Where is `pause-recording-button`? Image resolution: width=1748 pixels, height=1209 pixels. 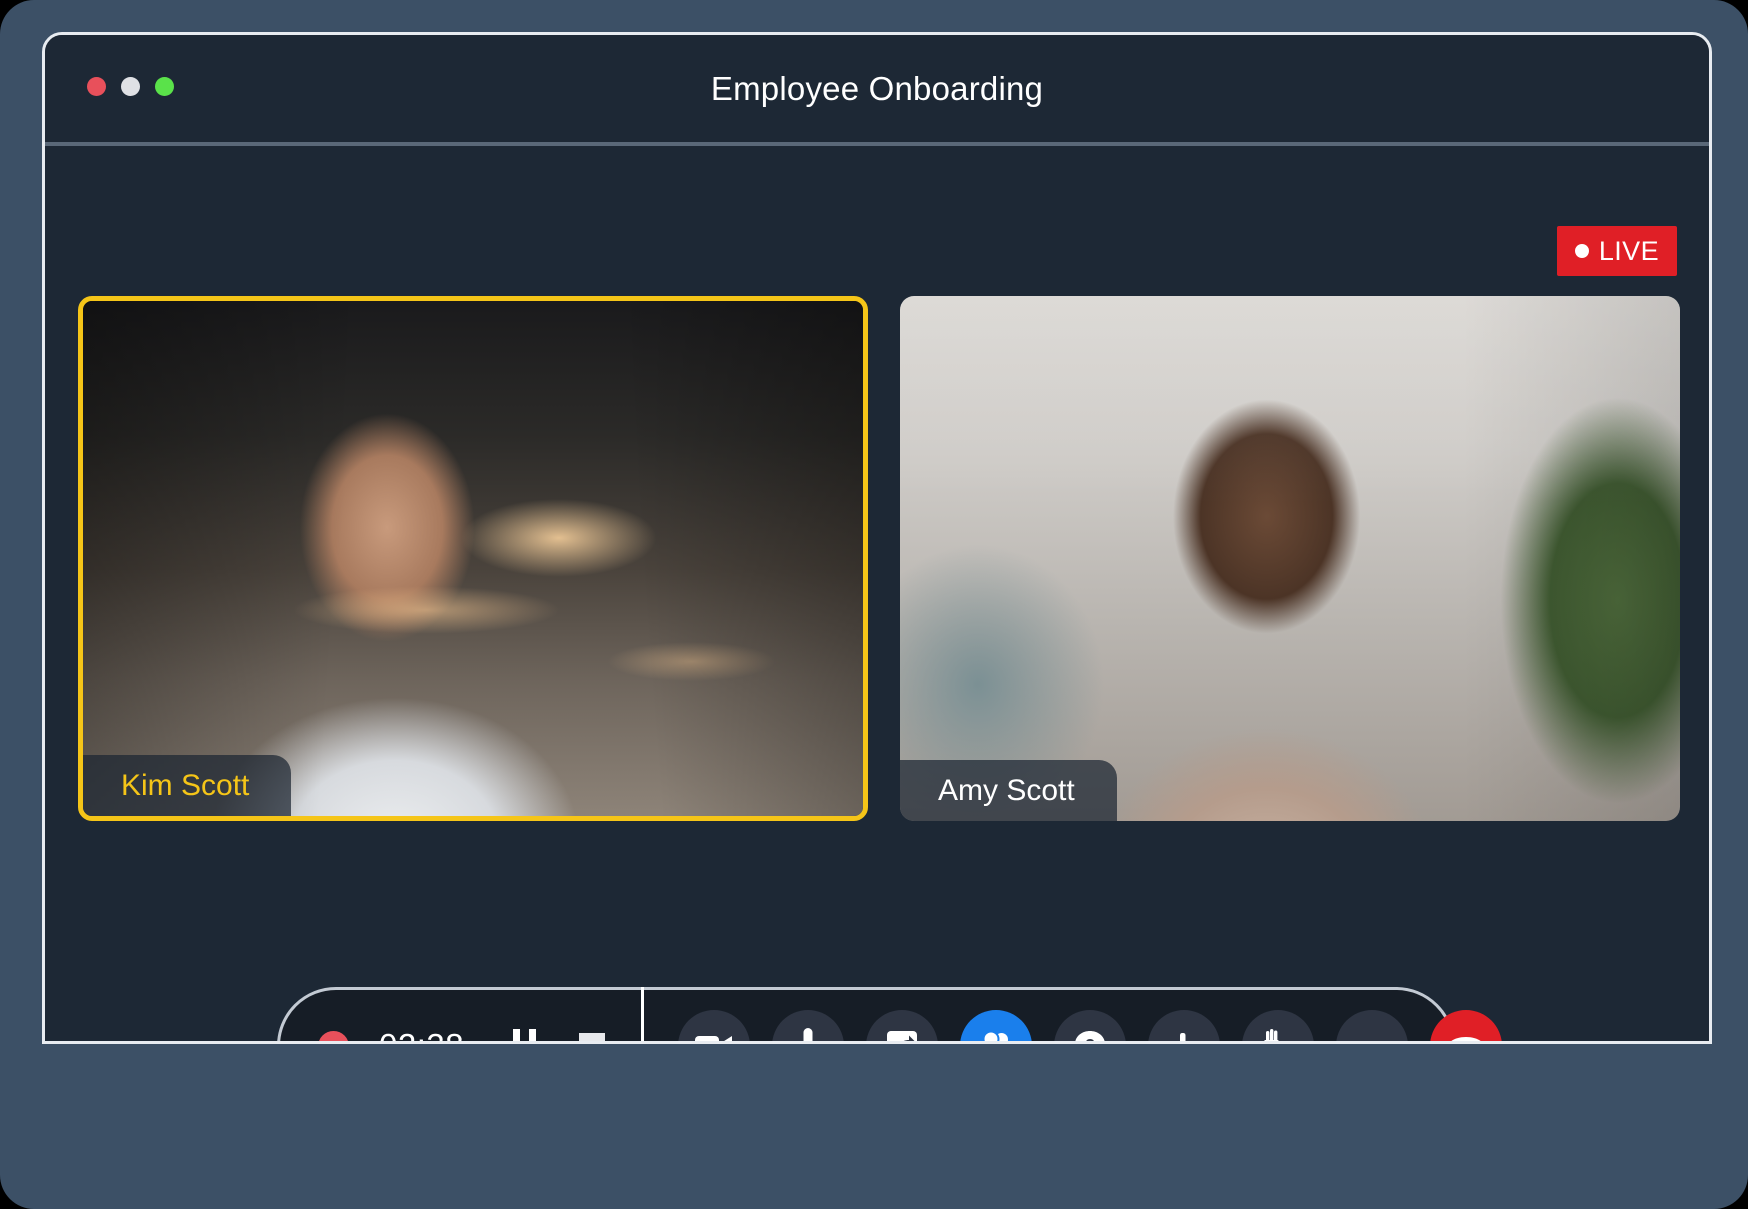 pause-recording-button is located at coordinates (524, 1034).